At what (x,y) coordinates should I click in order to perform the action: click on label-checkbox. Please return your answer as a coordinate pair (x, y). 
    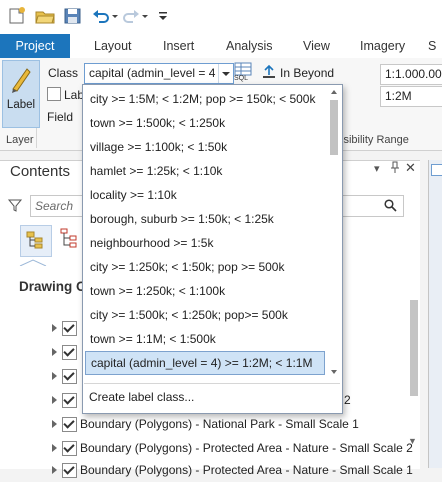
    Looking at the image, I should click on (54, 94).